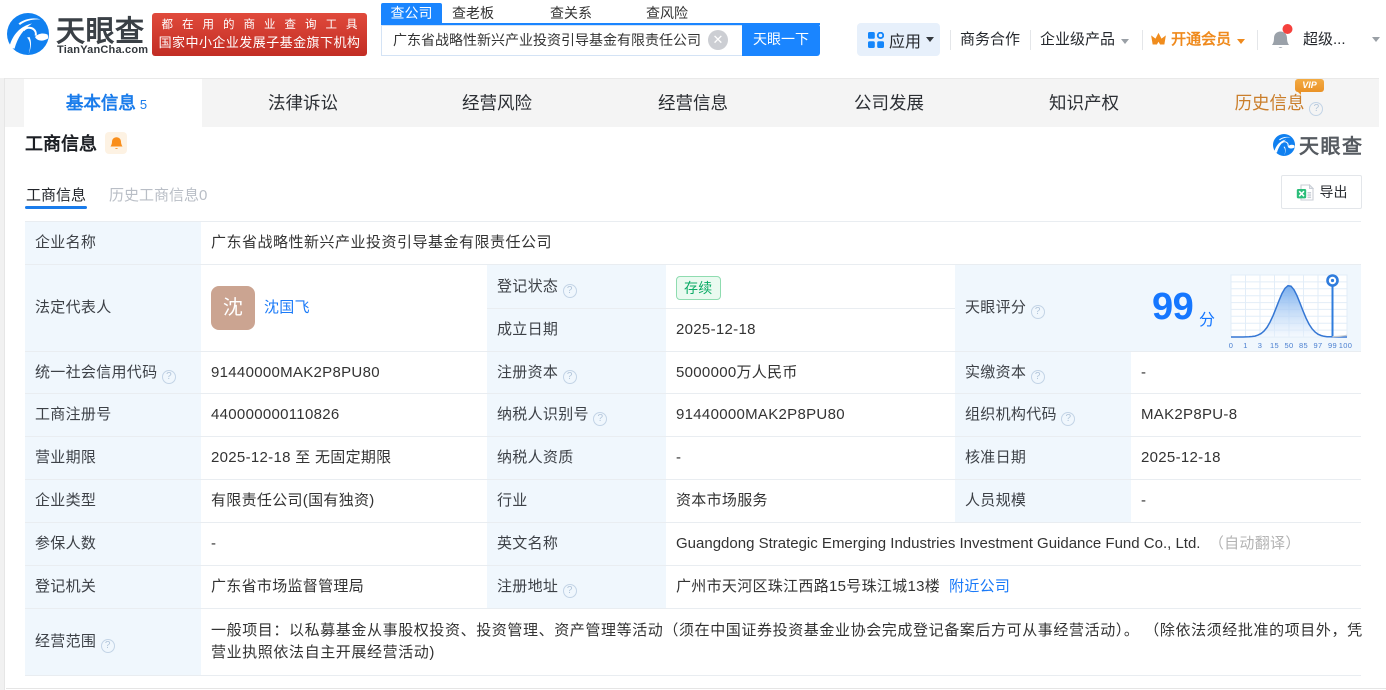 This screenshot has width=1386, height=690. I want to click on svg-text: 97, so click(1318, 345).